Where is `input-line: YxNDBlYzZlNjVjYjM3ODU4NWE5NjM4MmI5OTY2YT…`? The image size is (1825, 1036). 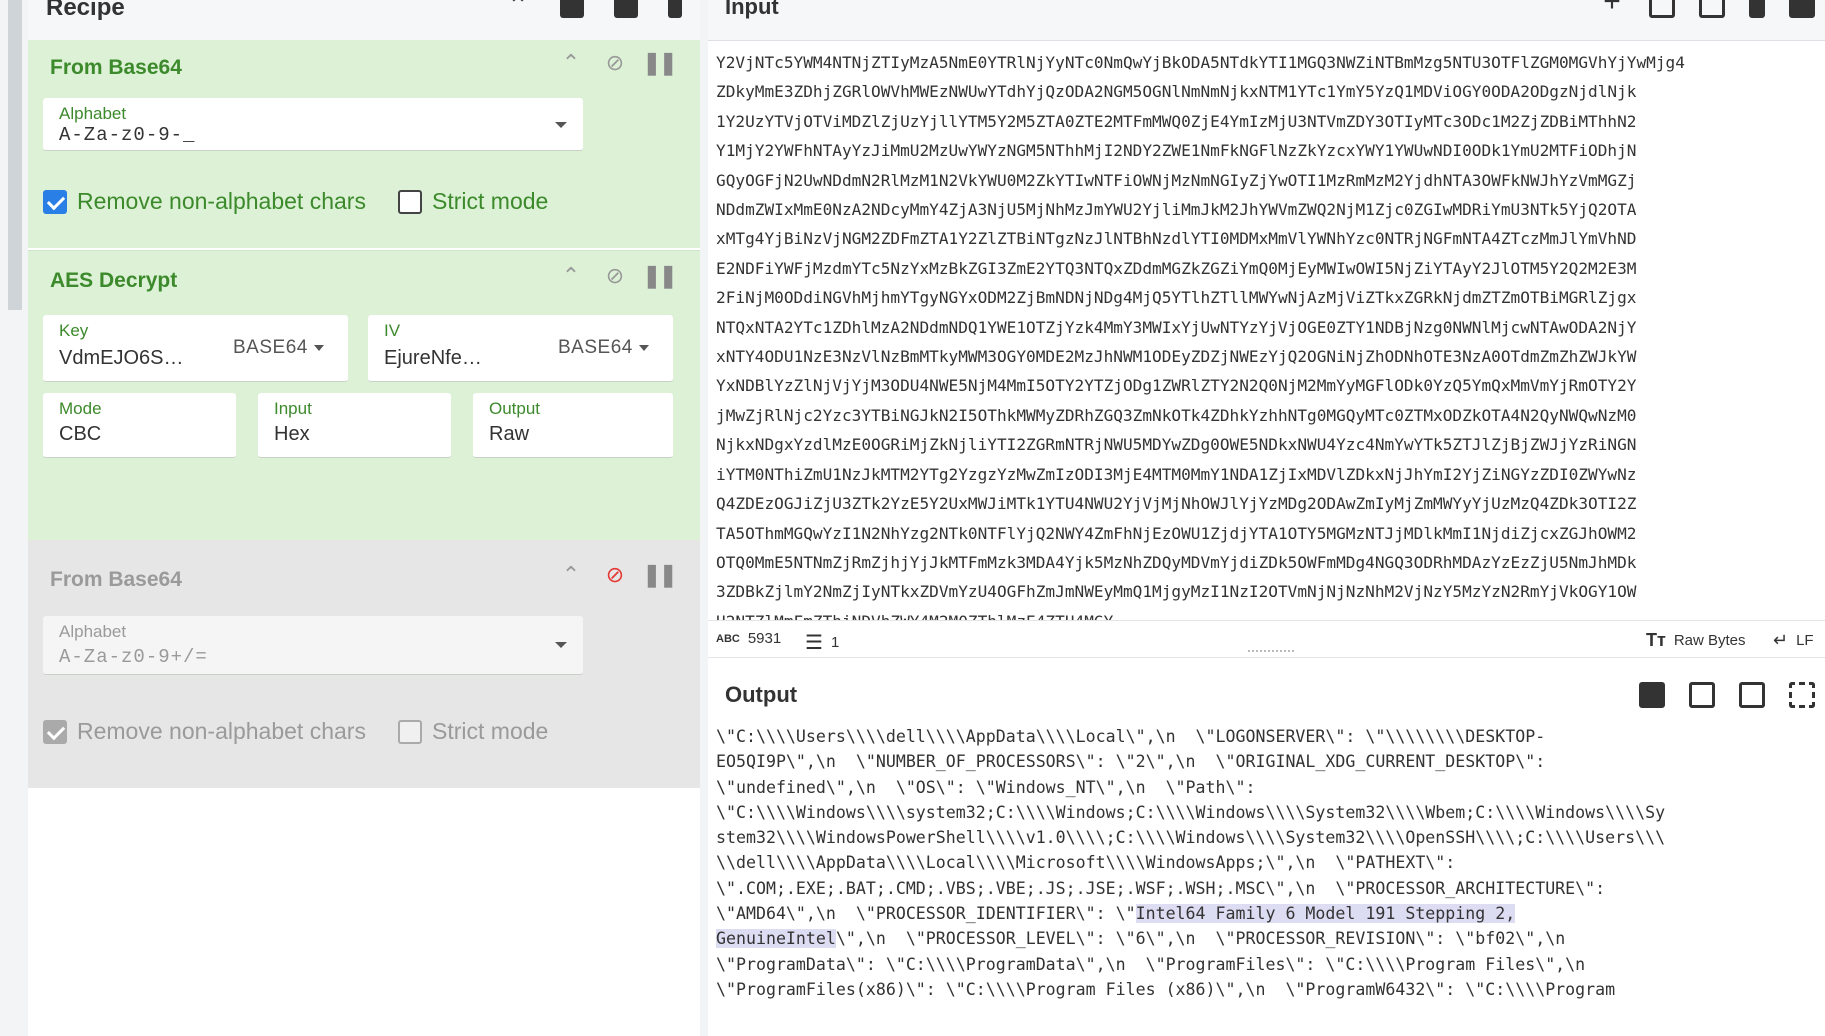 input-line: YxNDBlYzZlNjVjYjM3ODU4NWE5NjM4MmI5OTY2YT… is located at coordinates (1176, 386).